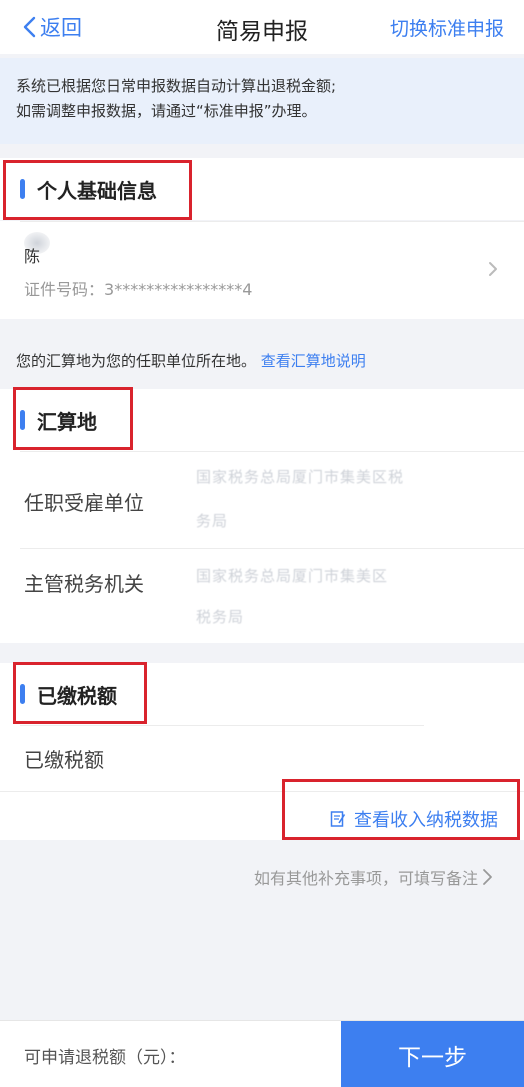  I want to click on view-data-label: 查看收入纳税数据, so click(426, 820).